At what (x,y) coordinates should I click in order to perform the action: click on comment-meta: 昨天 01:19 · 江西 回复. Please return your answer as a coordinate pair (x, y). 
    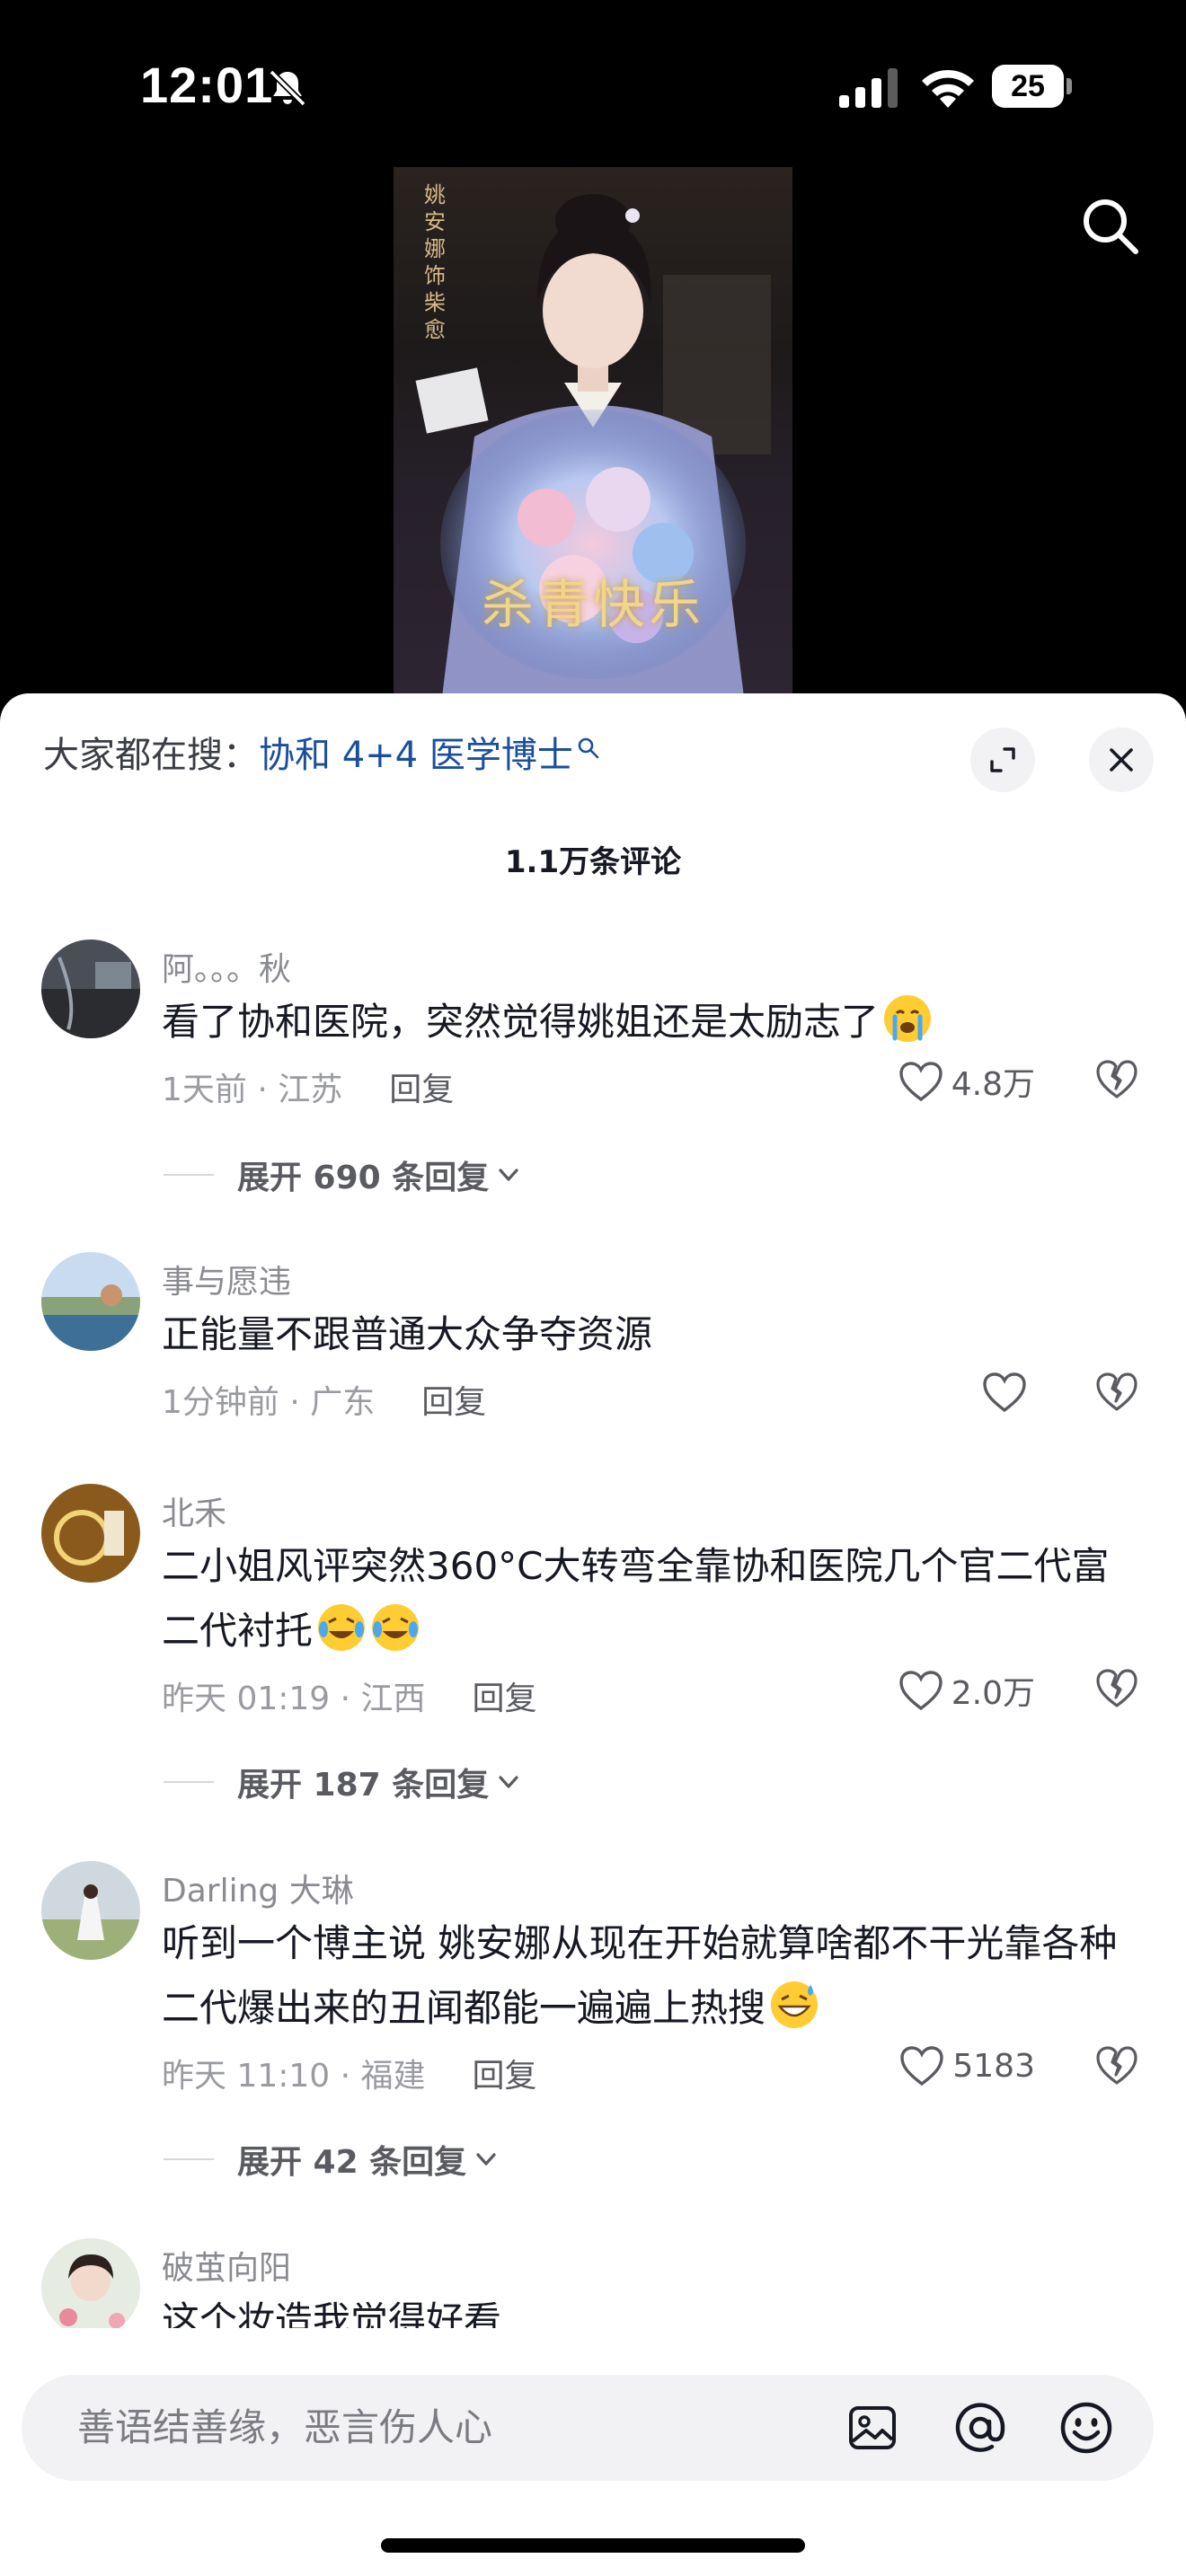
    Looking at the image, I should click on (349, 1695).